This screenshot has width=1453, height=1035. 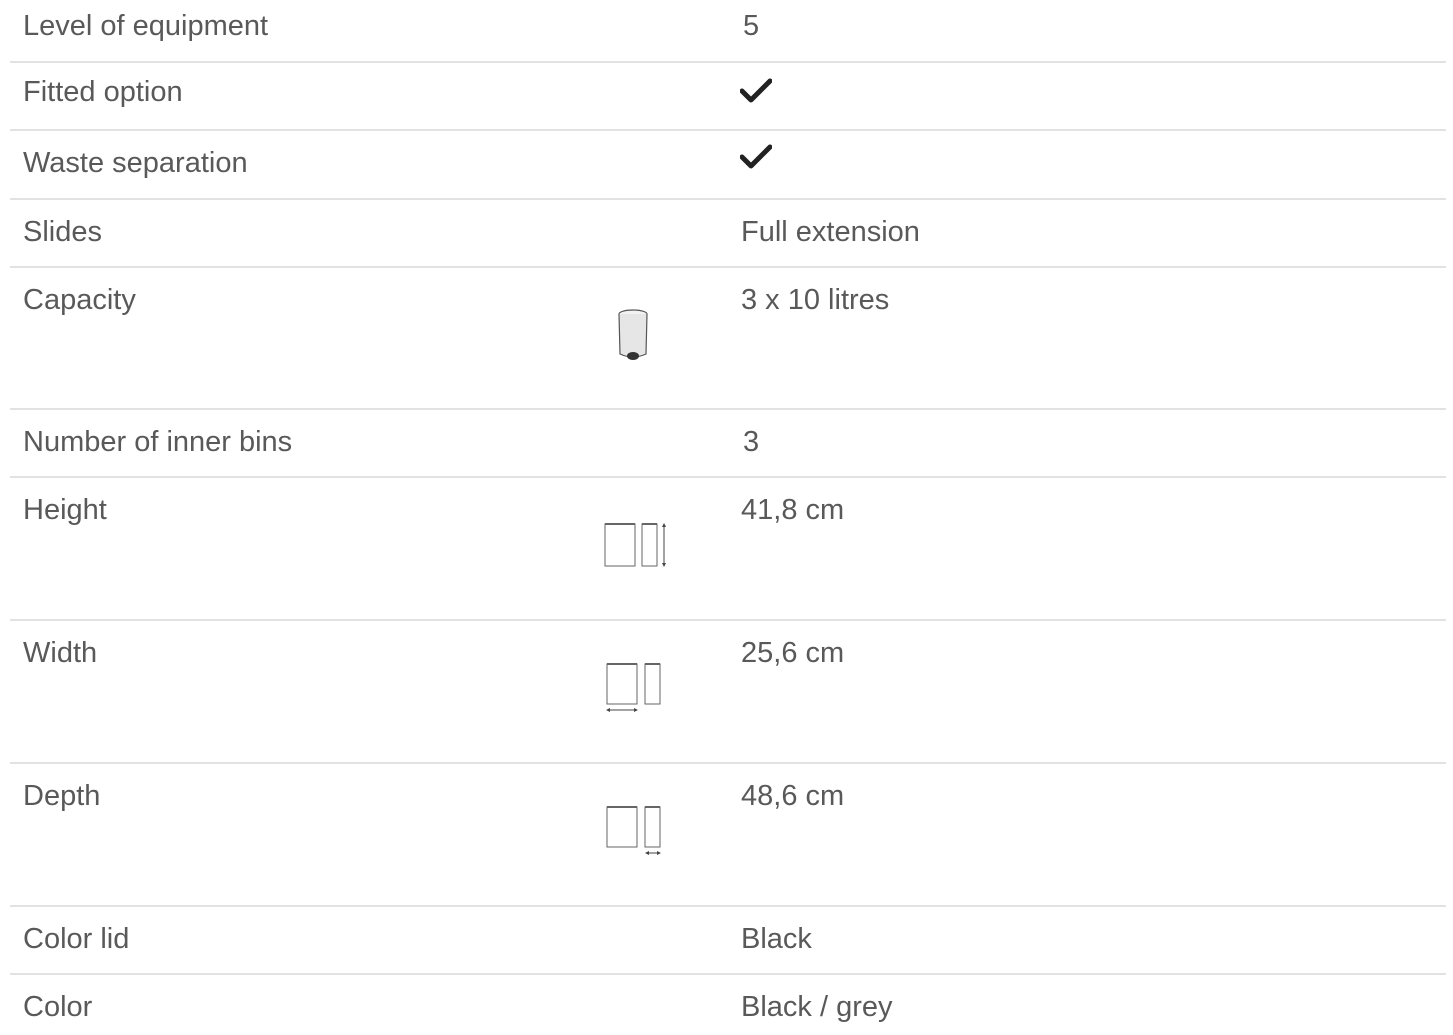 I want to click on spec-row-color-lid: Color lid Black, so click(x=728, y=941).